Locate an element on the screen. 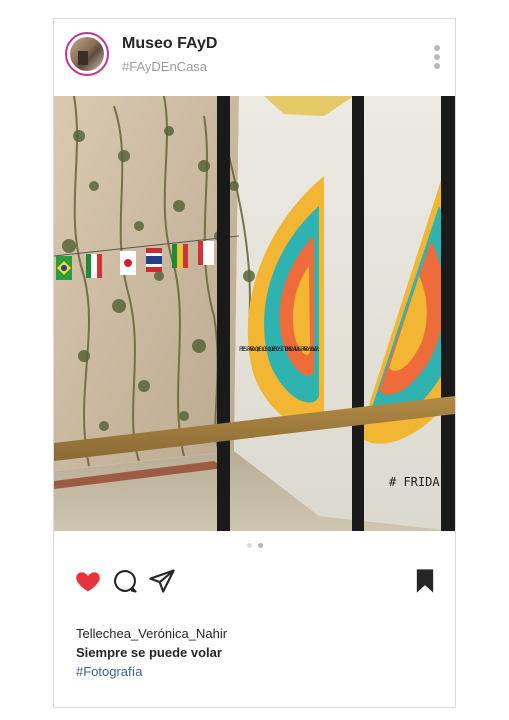 The width and height of the screenshot is (509, 720). post-subtitle: #FAyDEnCasa is located at coordinates (164, 66).